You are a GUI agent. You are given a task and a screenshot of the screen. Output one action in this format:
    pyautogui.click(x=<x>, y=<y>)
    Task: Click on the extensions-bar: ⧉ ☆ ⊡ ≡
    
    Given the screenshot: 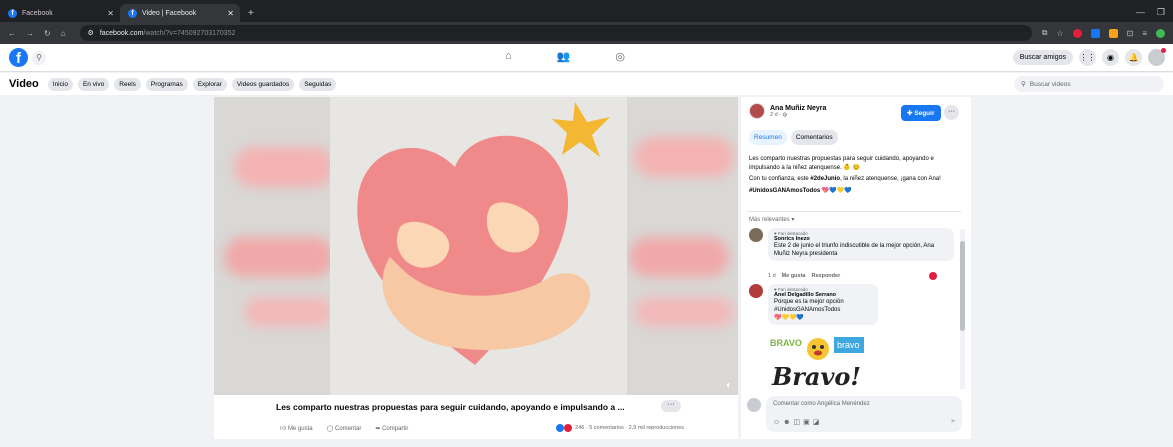 What is the action you would take?
    pyautogui.click(x=1103, y=33)
    